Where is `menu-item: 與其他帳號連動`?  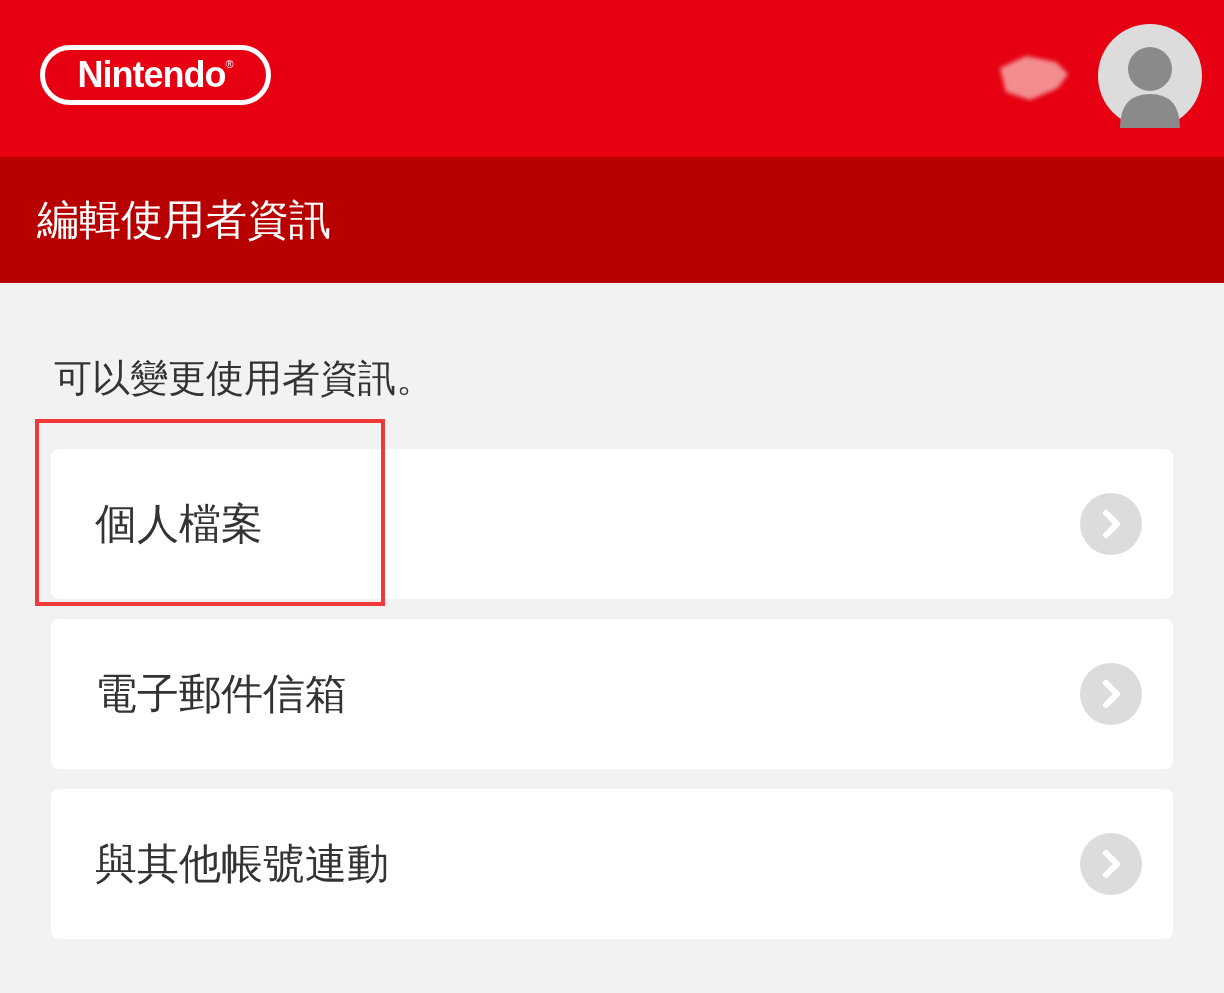
menu-item: 與其他帳號連動 is located at coordinates (612, 864).